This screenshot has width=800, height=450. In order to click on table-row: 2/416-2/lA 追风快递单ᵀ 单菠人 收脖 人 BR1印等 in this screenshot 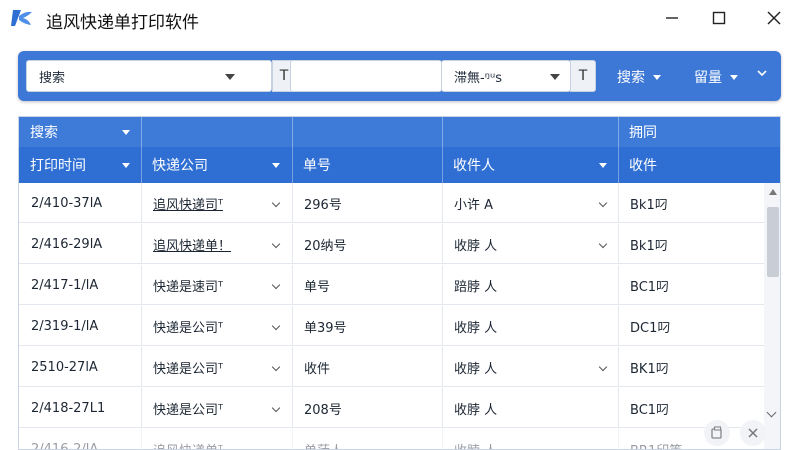, I will do `click(391, 439)`.